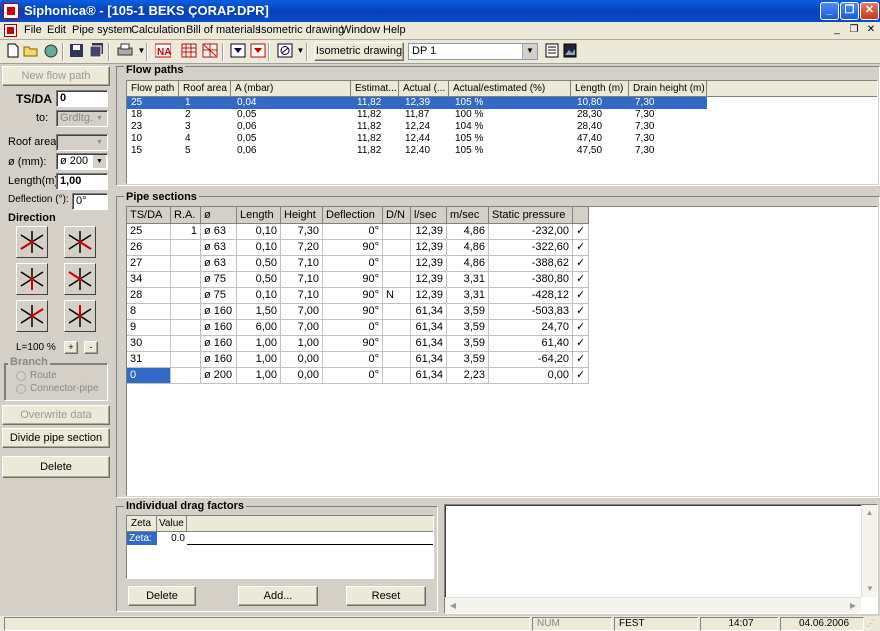 The height and width of the screenshot is (631, 880). What do you see at coordinates (21, 389) in the screenshot?
I see `connector-pipe-radio` at bounding box center [21, 389].